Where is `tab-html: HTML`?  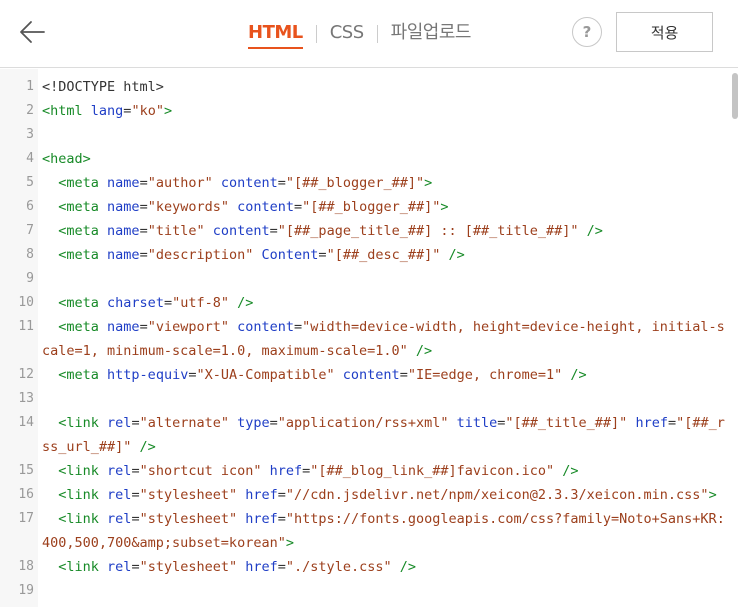
tab-html: HTML is located at coordinates (275, 34).